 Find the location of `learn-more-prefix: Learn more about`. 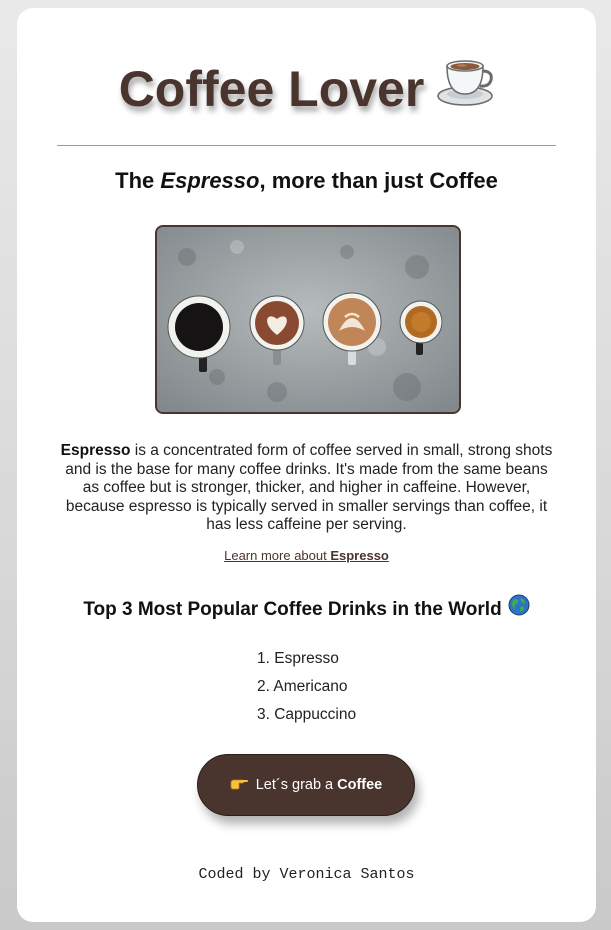

learn-more-prefix: Learn more about is located at coordinates (277, 555).